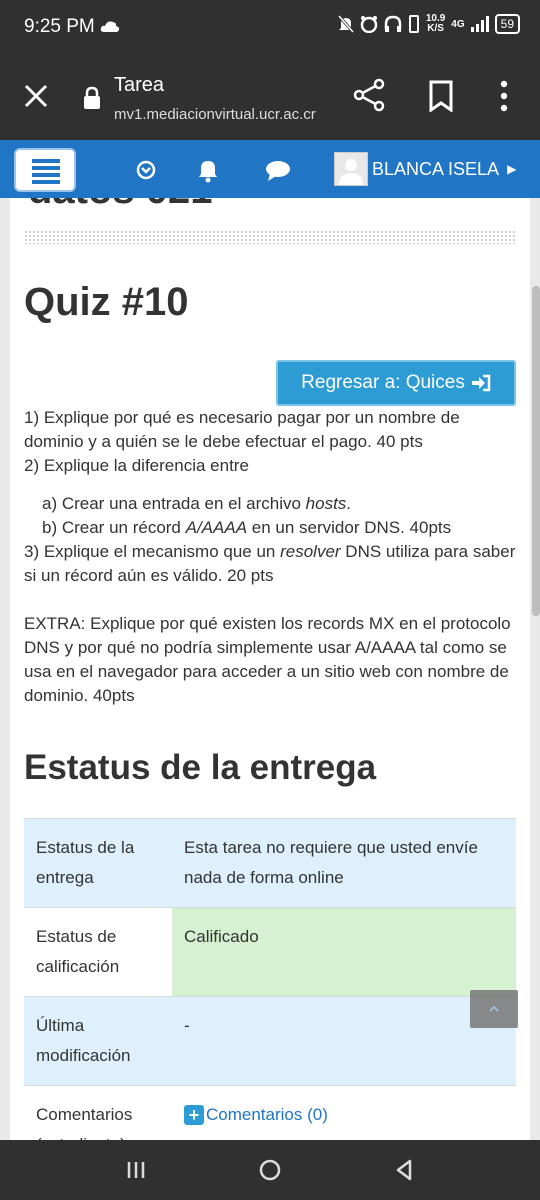 The image size is (540, 1200). I want to click on user-silhouette-icon, so click(351, 172).